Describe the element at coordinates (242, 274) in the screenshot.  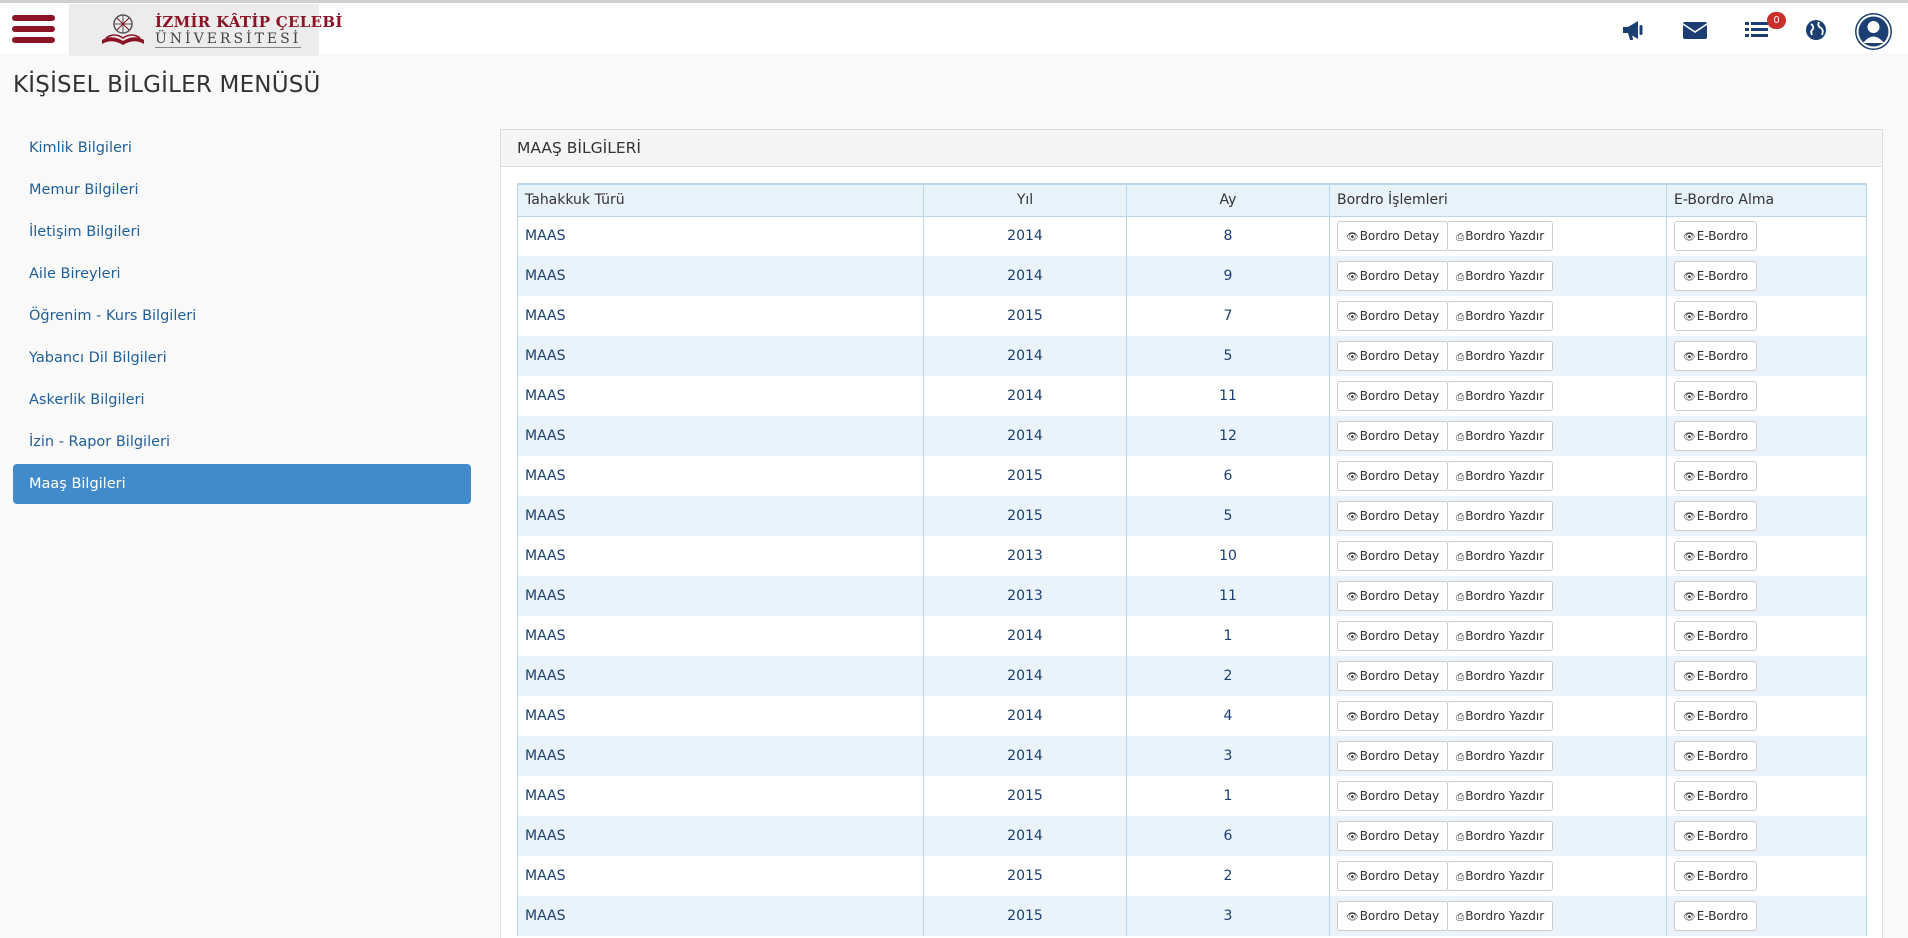
I see `sidebar-item-aile: Aile Bireyleri` at that location.